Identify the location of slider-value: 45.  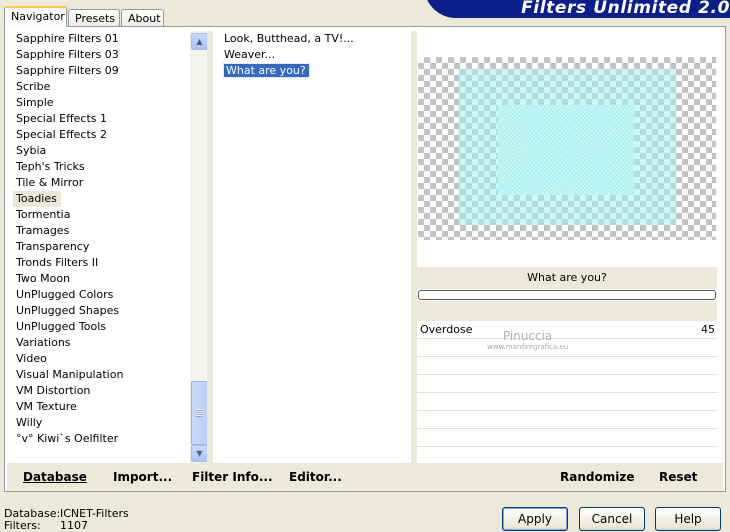
(708, 329).